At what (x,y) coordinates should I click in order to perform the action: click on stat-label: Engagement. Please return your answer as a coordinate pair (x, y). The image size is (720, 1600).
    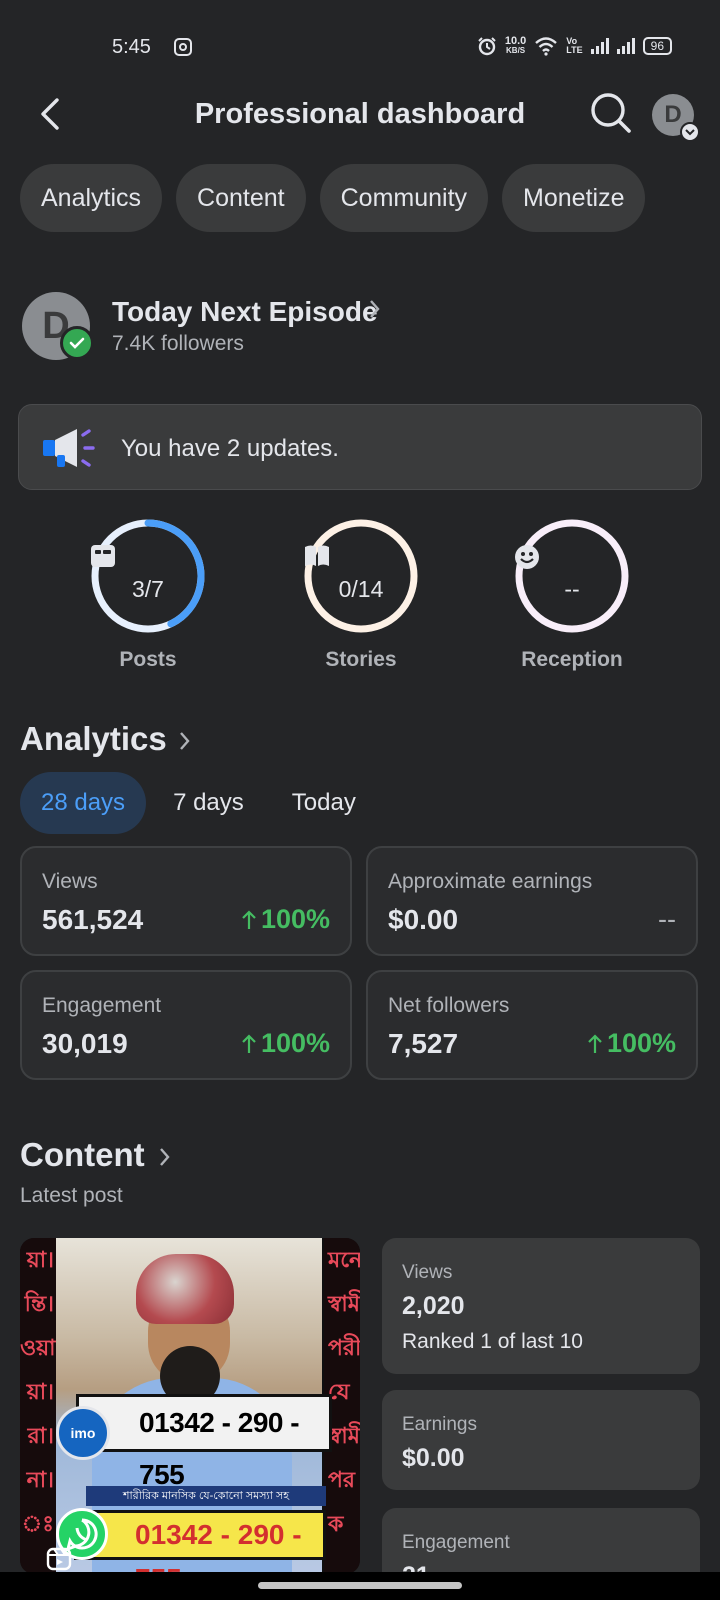
    Looking at the image, I should click on (456, 1542).